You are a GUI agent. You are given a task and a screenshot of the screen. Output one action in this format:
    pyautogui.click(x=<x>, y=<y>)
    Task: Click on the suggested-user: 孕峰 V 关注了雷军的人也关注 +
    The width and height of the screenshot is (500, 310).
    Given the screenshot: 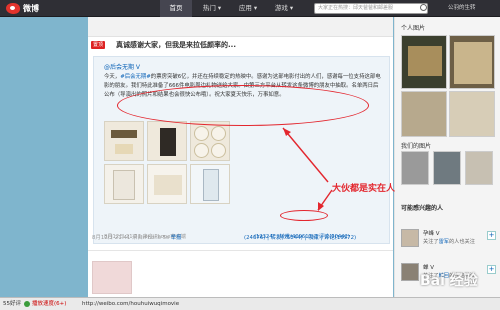 What is the action you would take?
    pyautogui.click(x=449, y=240)
    